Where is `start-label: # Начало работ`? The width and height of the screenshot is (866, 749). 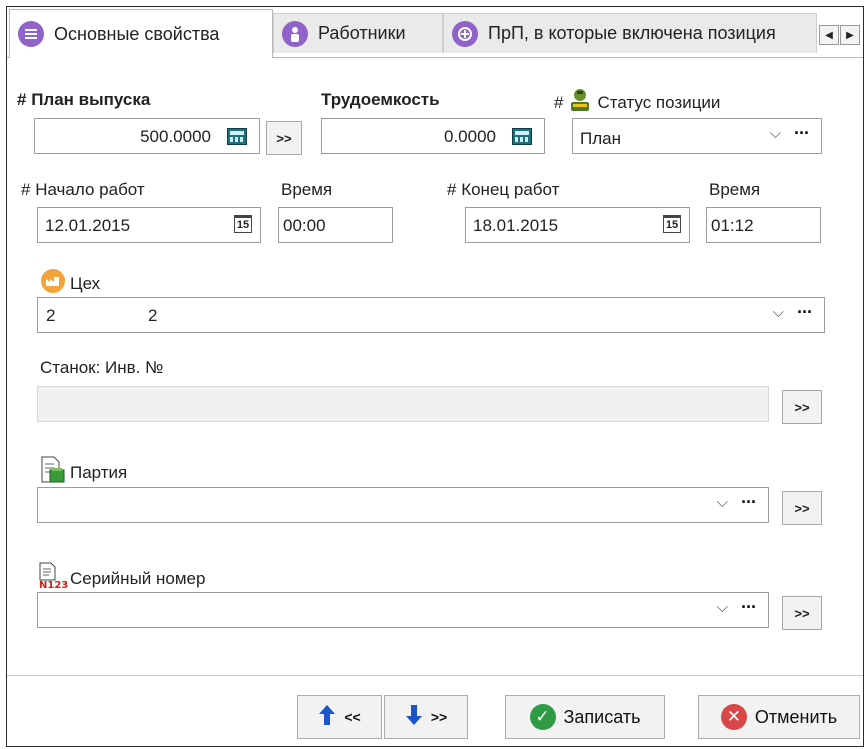 start-label: # Начало работ is located at coordinates (83, 190).